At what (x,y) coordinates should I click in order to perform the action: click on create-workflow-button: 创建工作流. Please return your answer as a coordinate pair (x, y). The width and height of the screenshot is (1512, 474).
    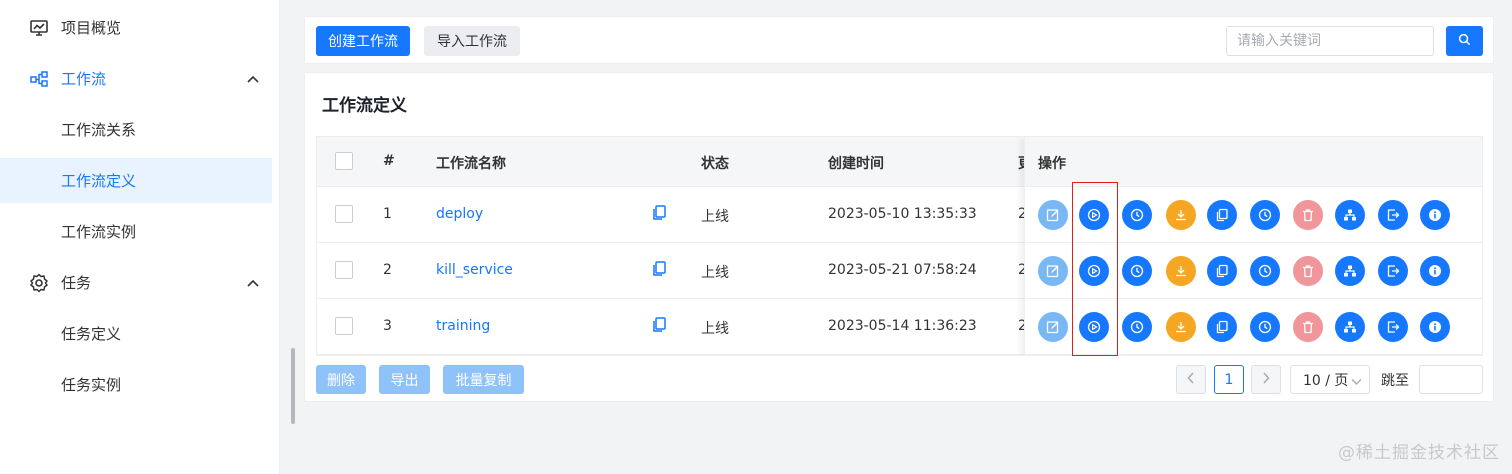
    Looking at the image, I should click on (363, 41).